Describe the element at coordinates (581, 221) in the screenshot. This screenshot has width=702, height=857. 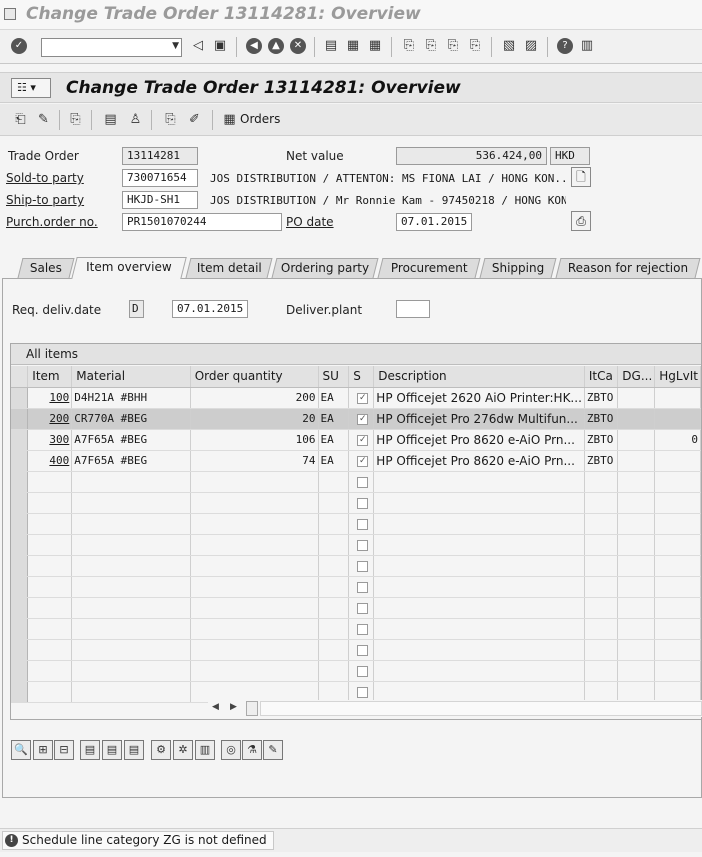
I see `display-document-icon: ⎙` at that location.